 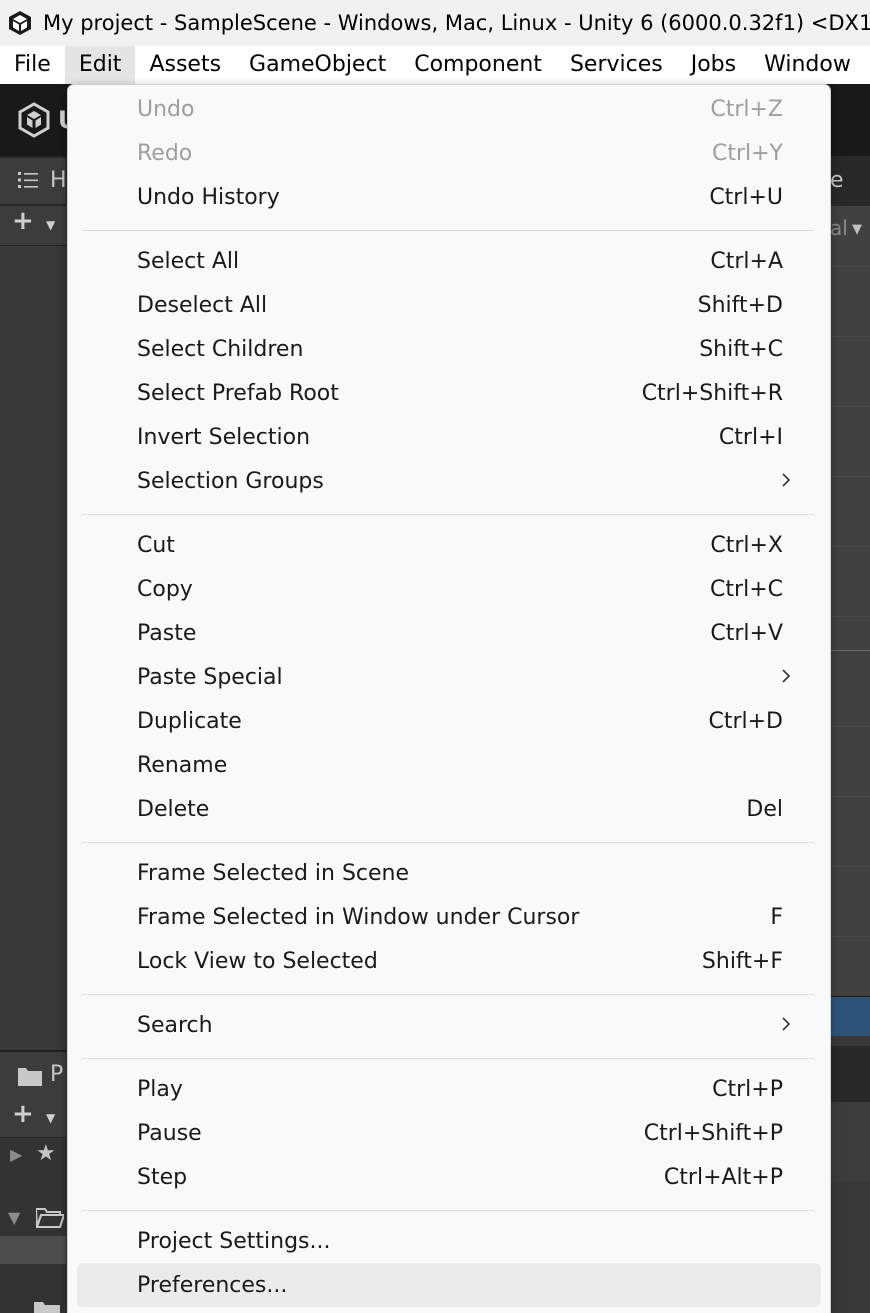 What do you see at coordinates (449, 589) in the screenshot?
I see `menu-item-copy: Copy Ctrl+C` at bounding box center [449, 589].